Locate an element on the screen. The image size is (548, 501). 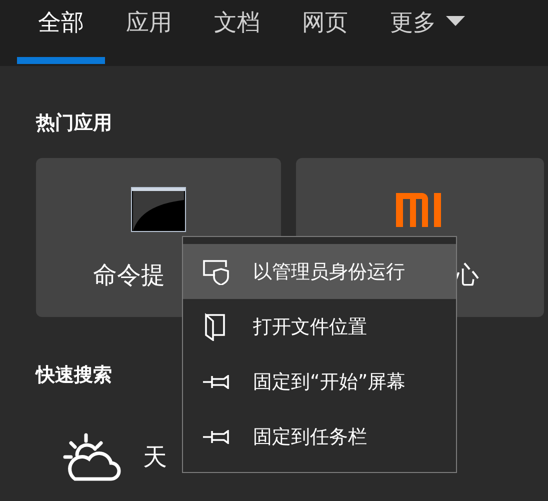
section-title: 热门应用 is located at coordinates (74, 123).